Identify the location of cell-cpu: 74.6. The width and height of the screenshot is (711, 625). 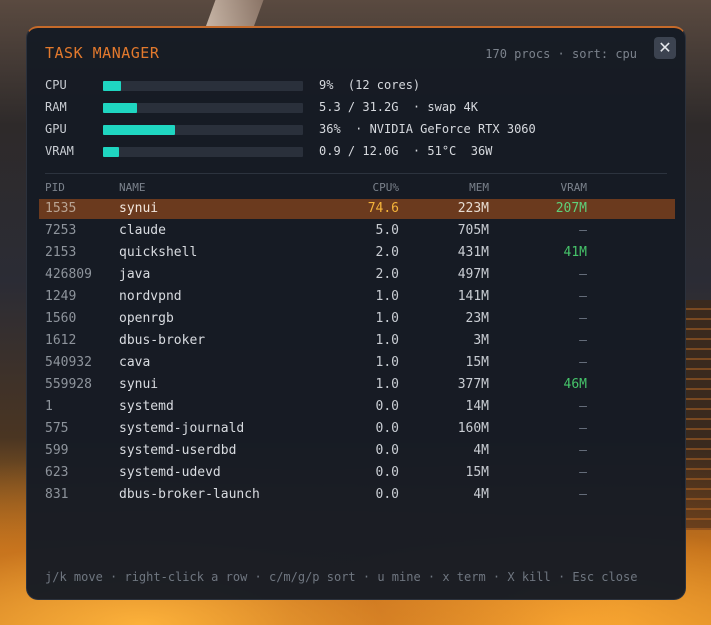
(383, 208).